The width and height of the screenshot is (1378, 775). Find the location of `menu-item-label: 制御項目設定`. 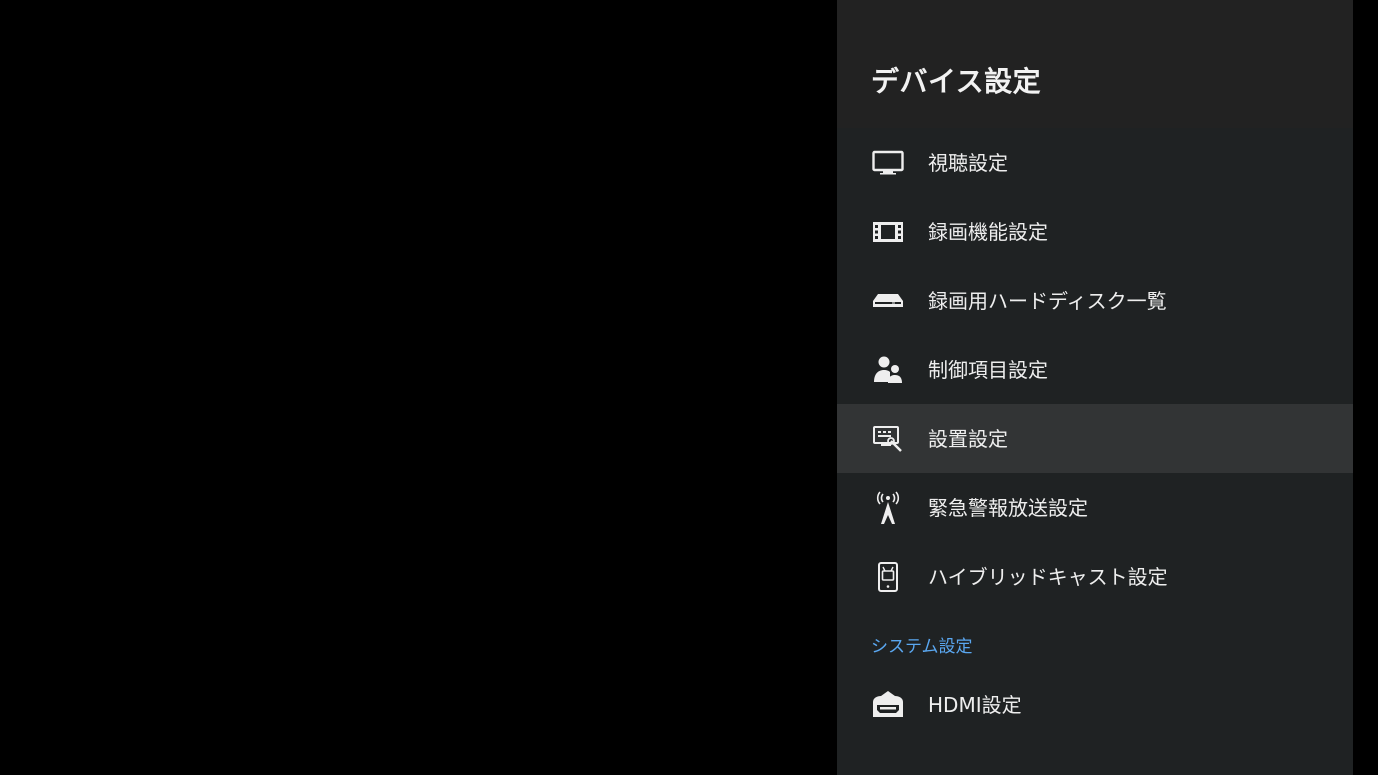

menu-item-label: 制御項目設定 is located at coordinates (988, 369).